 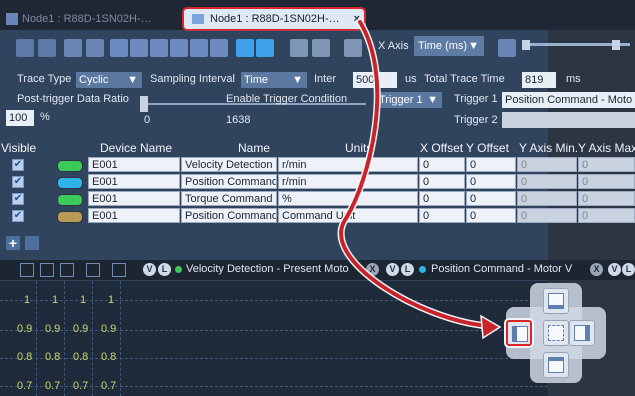 I want to click on dock-top-icon, so click(x=556, y=301).